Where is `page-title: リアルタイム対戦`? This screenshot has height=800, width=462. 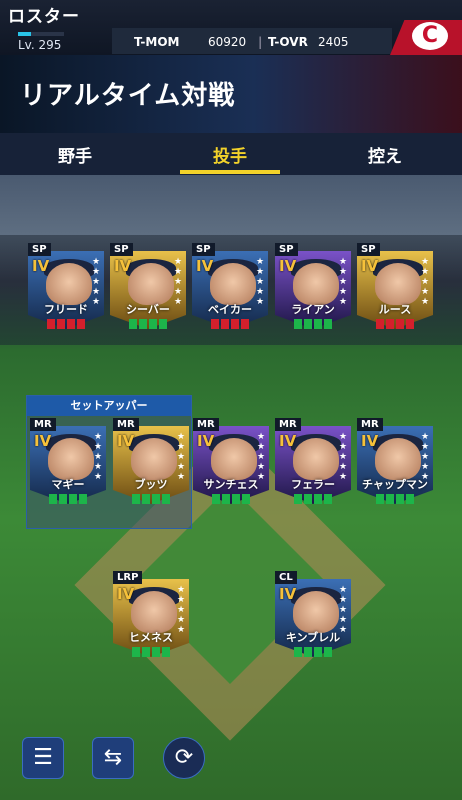 page-title: リアルタイム対戦 is located at coordinates (128, 96).